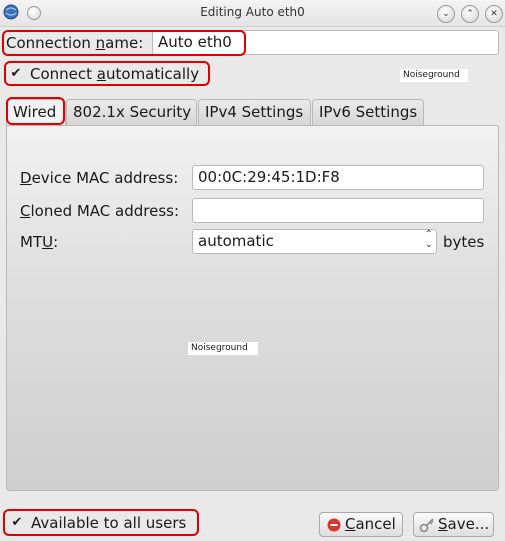  What do you see at coordinates (494, 14) in the screenshot?
I see `close-icon: ✕` at bounding box center [494, 14].